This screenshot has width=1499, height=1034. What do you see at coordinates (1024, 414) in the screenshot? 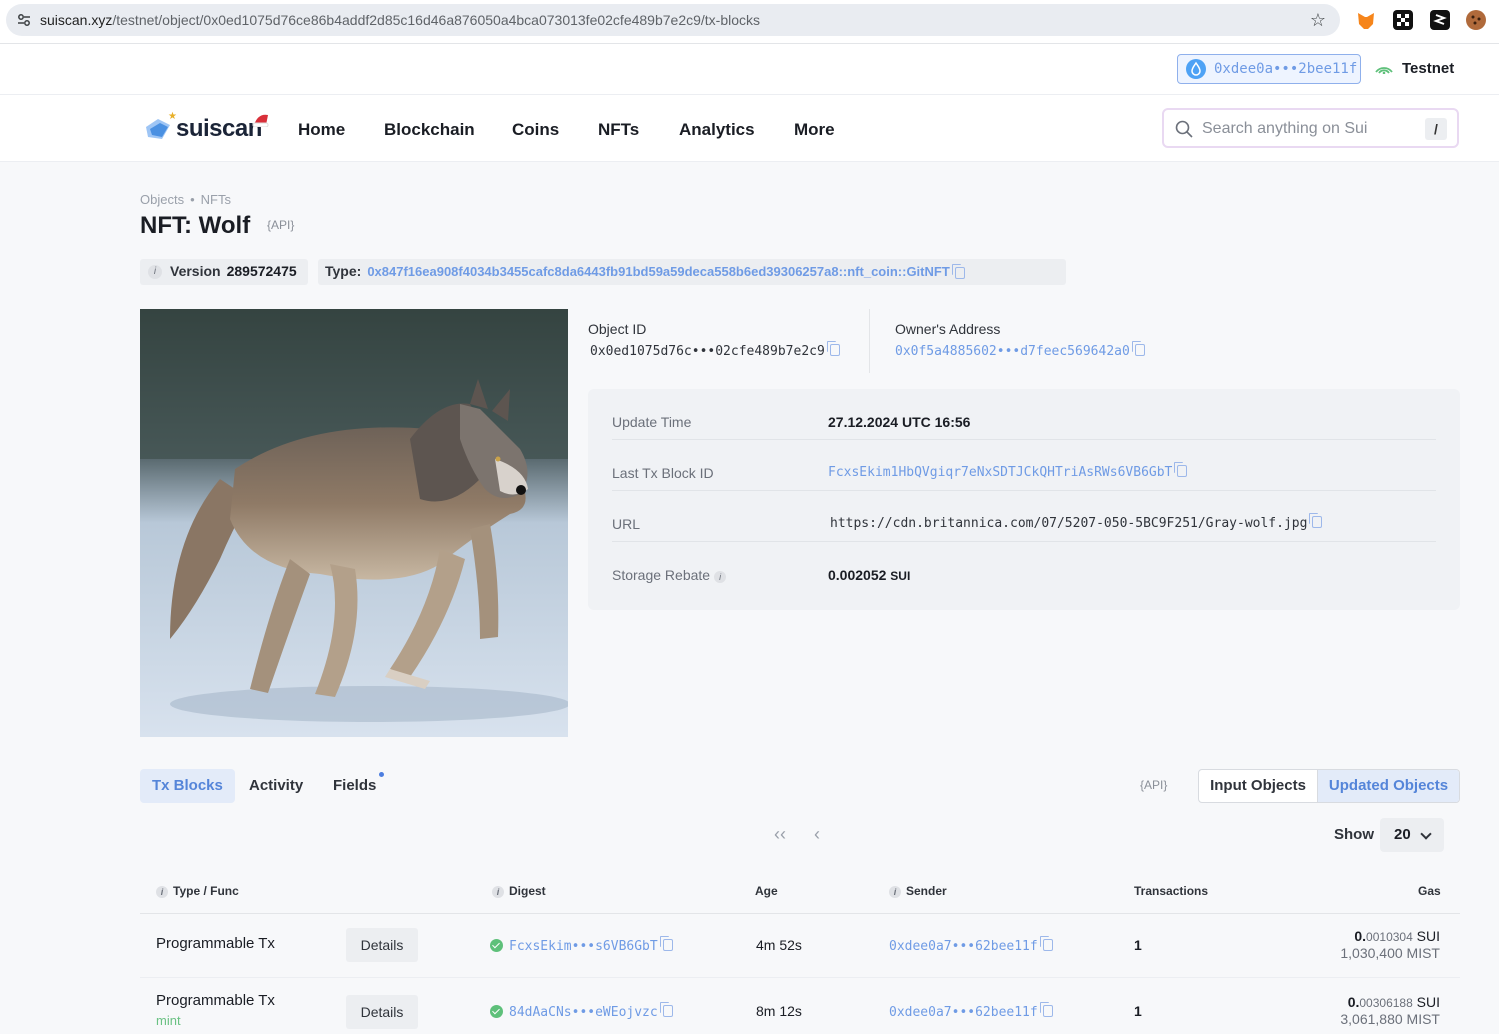
I see `detail-row-update-time: Update Time 27.12.2024 UTC 16:56` at bounding box center [1024, 414].